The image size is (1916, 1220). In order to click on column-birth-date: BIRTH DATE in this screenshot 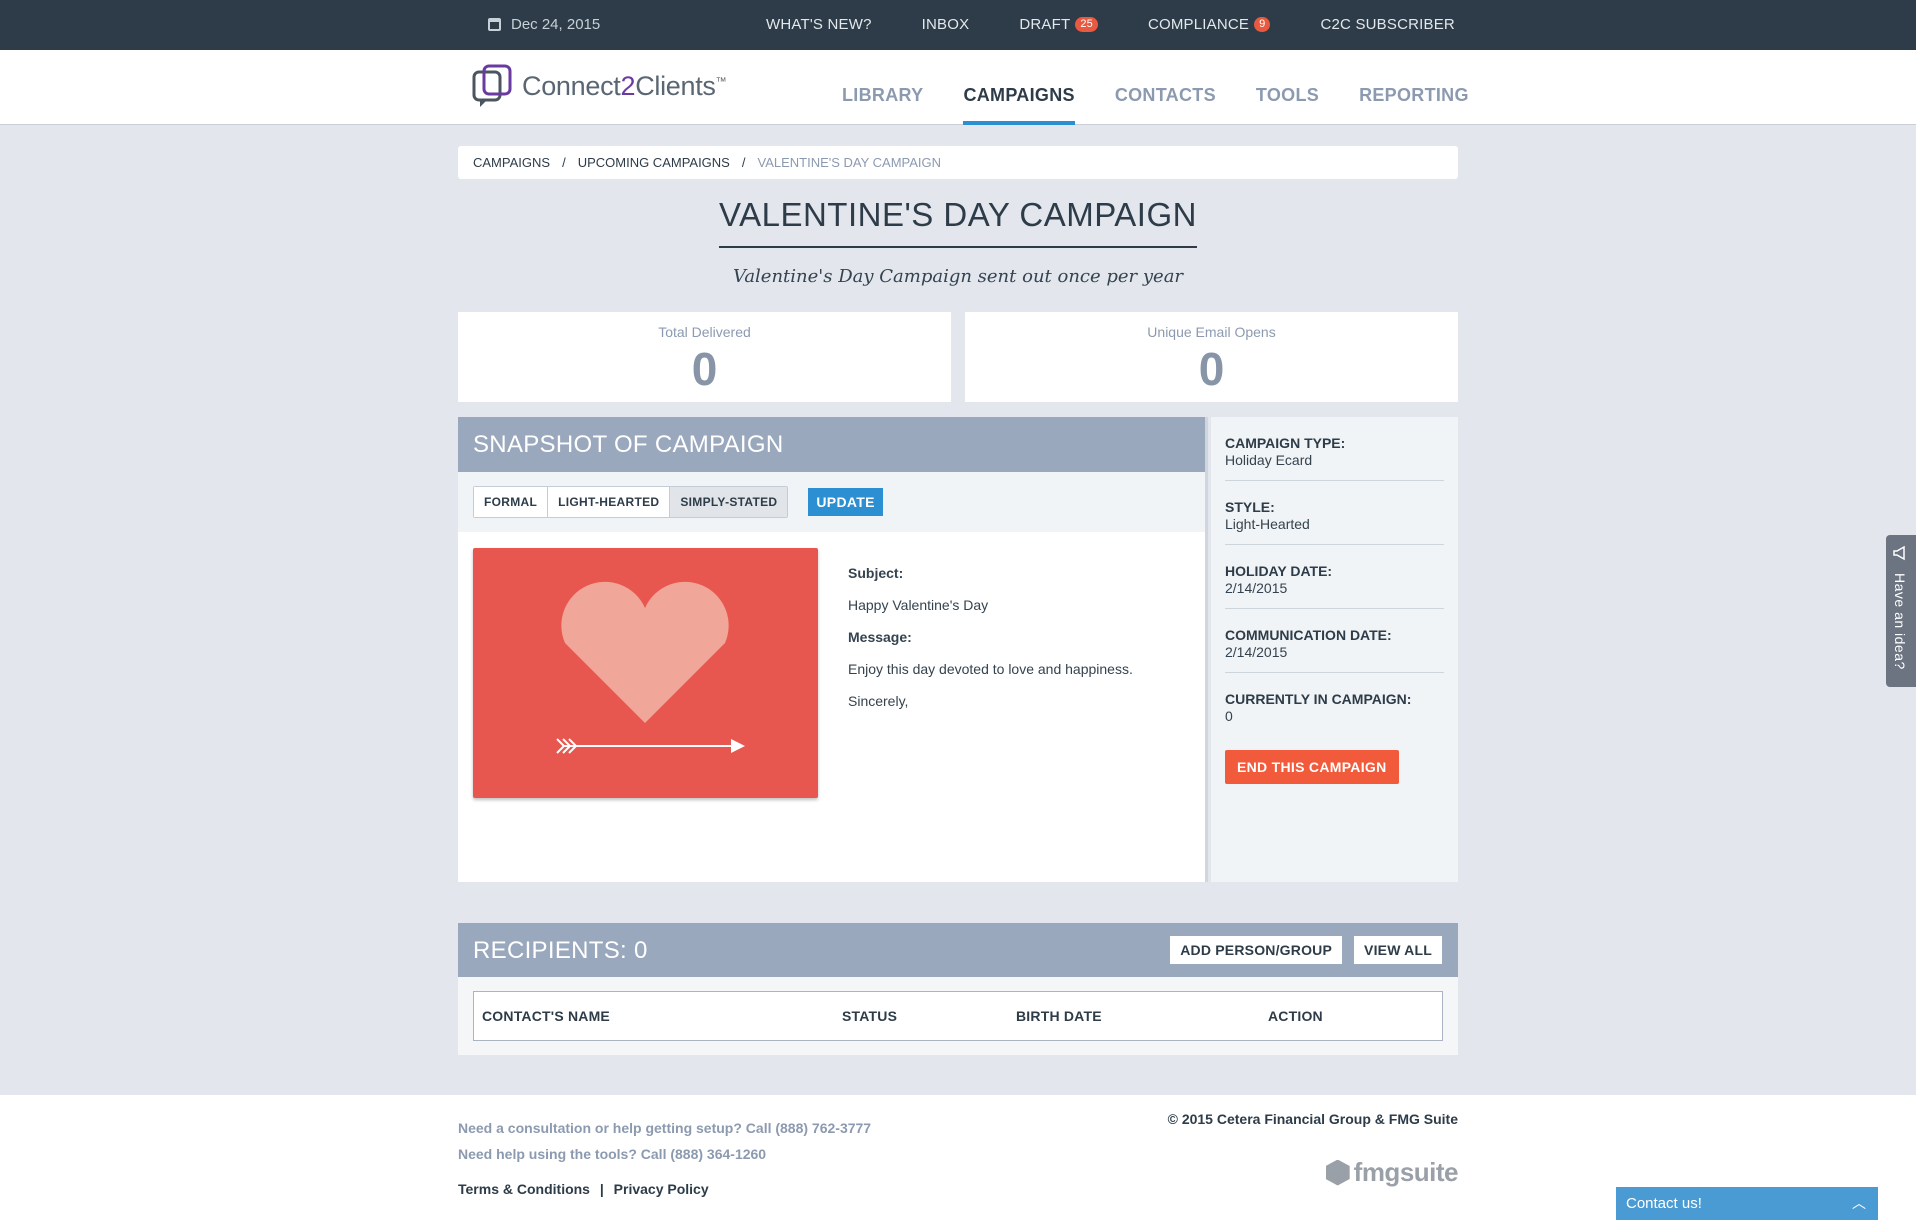, I will do `click(1059, 1016)`.